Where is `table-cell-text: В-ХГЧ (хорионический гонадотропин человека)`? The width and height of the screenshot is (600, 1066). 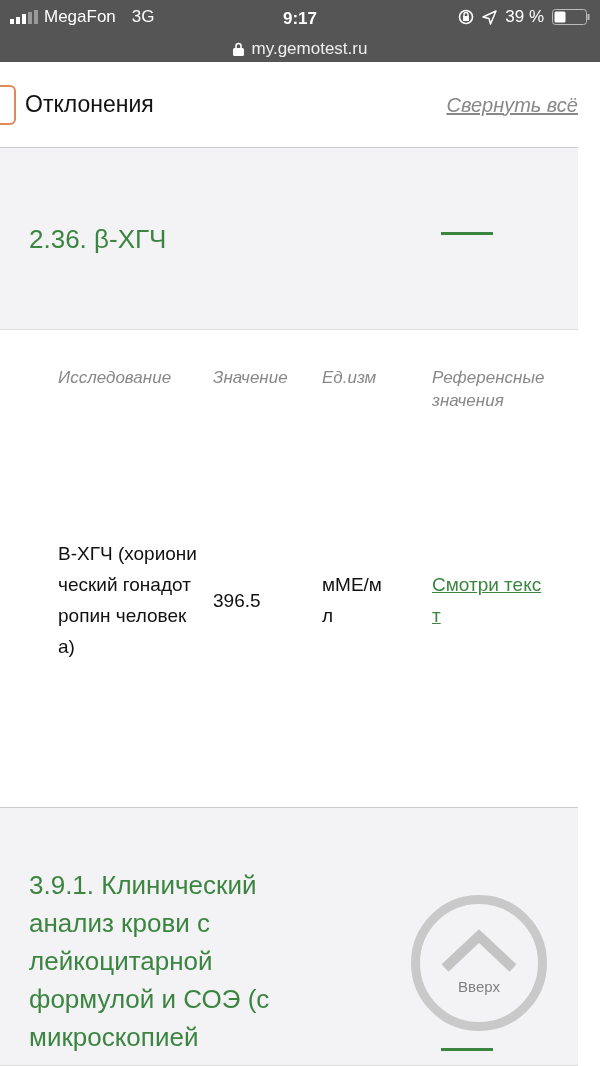
table-cell-text: В-ХГЧ (хорионический гонадотропин человека) is located at coordinates (128, 600).